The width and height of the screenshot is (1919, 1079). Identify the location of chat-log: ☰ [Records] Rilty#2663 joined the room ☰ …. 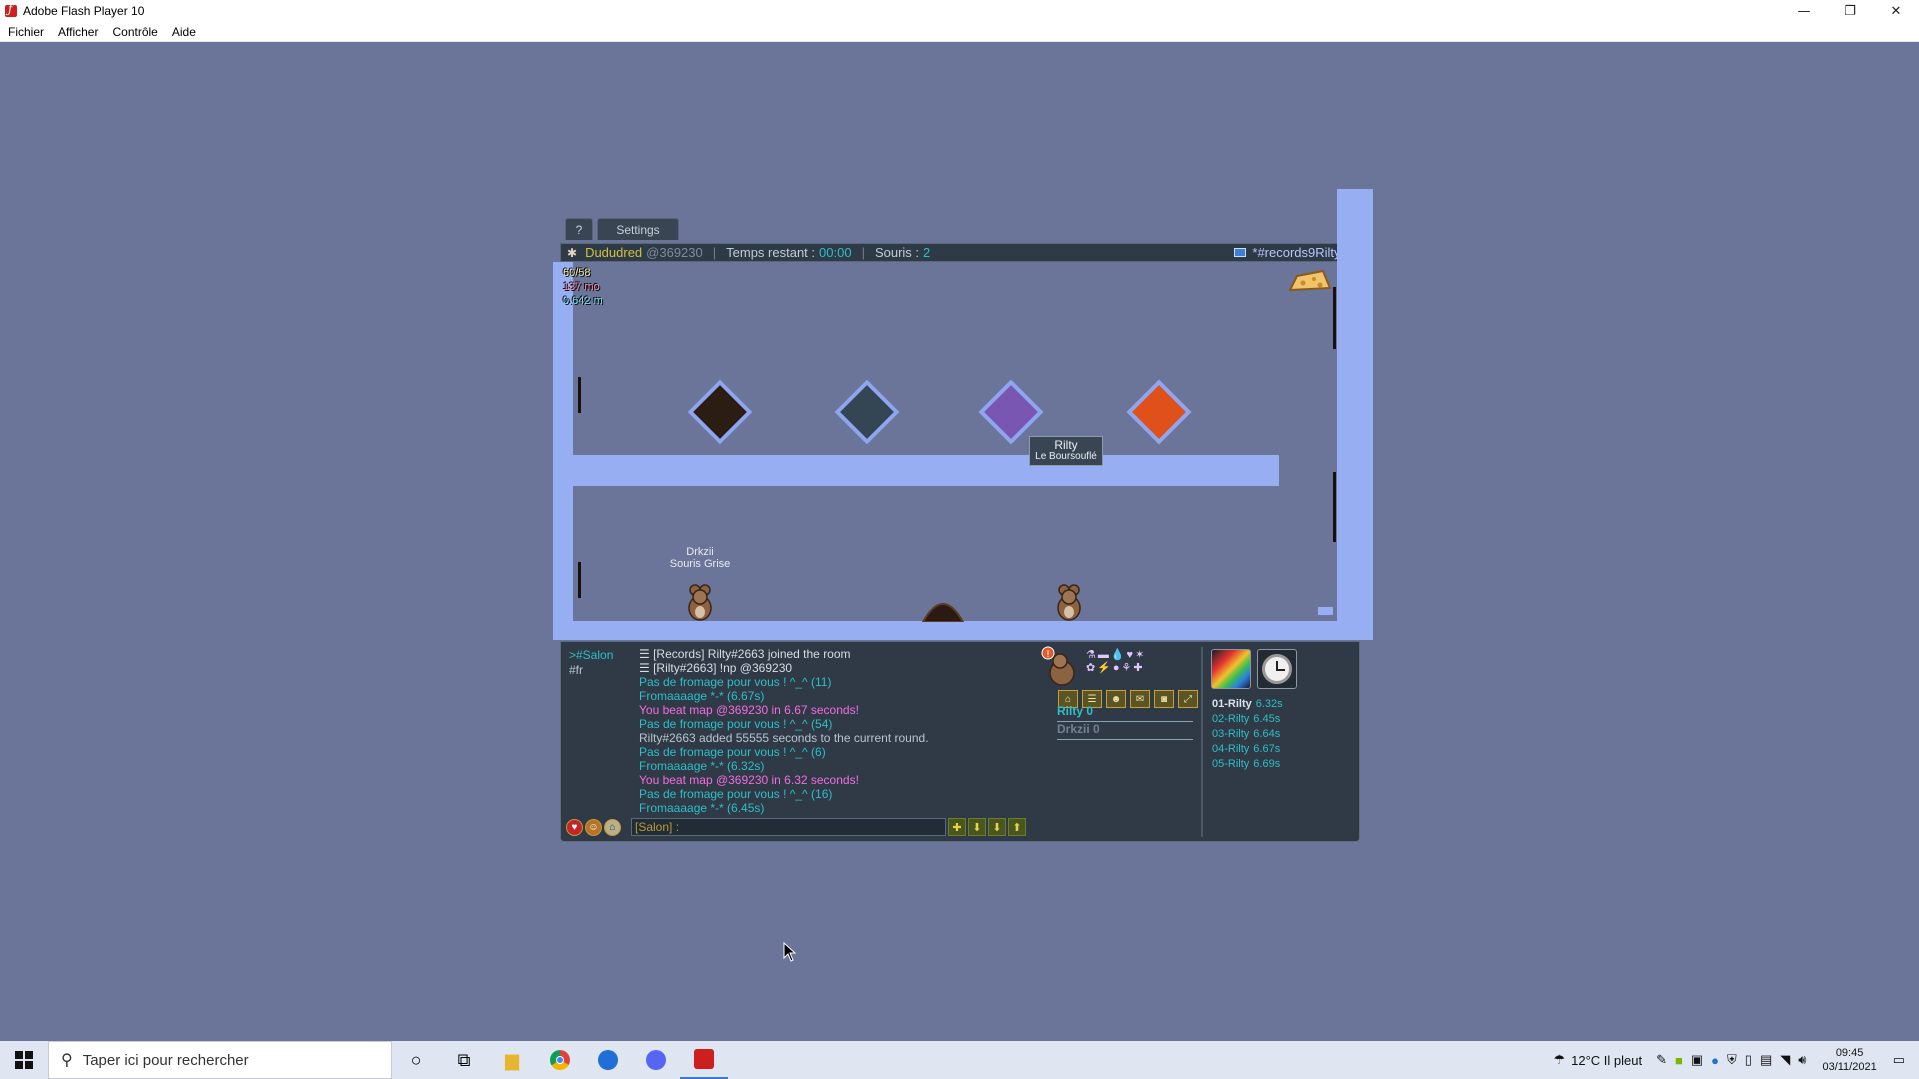
(839, 731).